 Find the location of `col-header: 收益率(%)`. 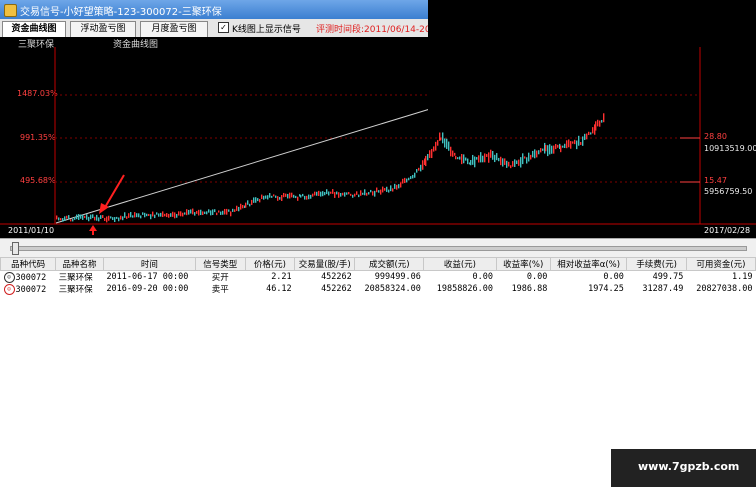

col-header: 收益率(%) is located at coordinates (523, 264).